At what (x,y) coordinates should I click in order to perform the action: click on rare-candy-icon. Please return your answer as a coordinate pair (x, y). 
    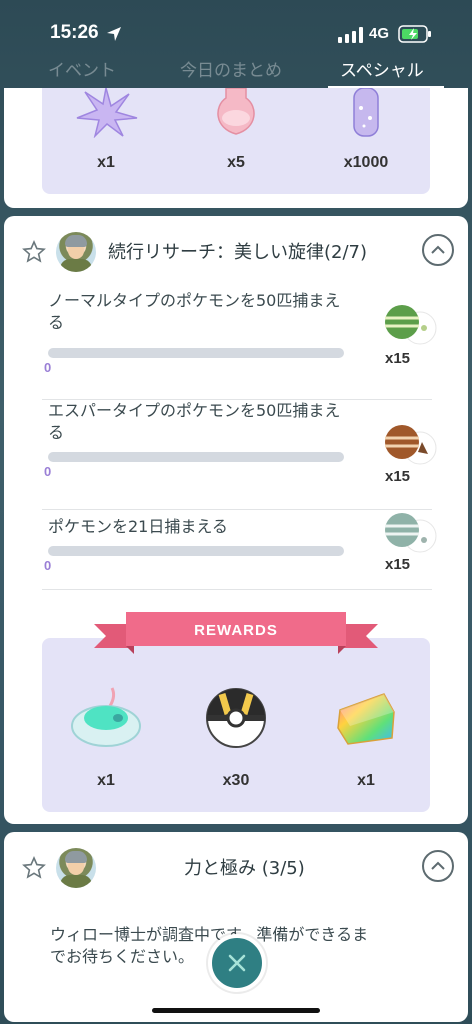
    Looking at the image, I should click on (366, 719).